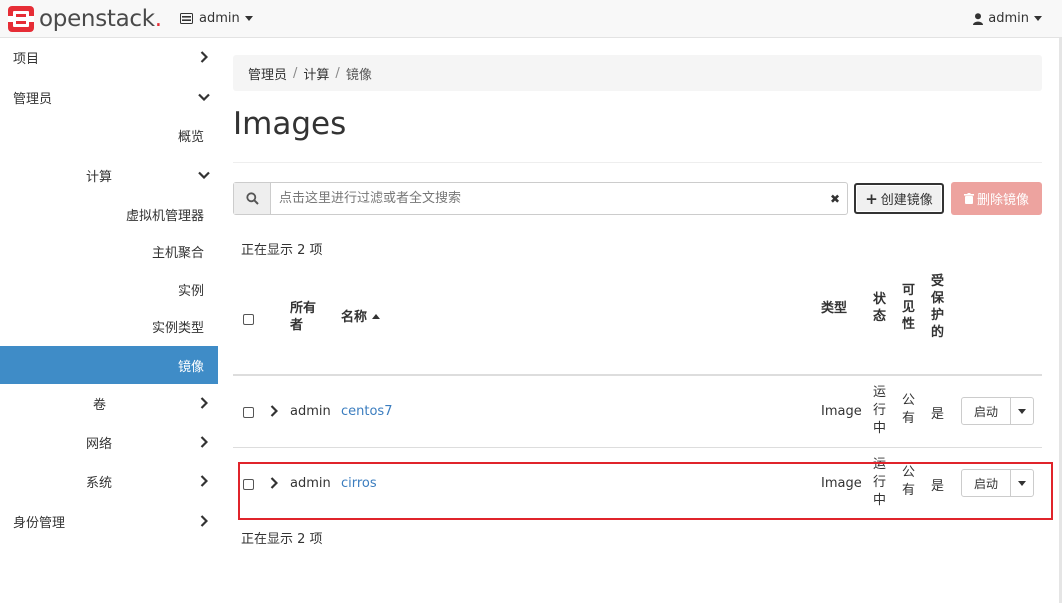  What do you see at coordinates (109, 97) in the screenshot?
I see `sidebar-item-admin: 管理员` at bounding box center [109, 97].